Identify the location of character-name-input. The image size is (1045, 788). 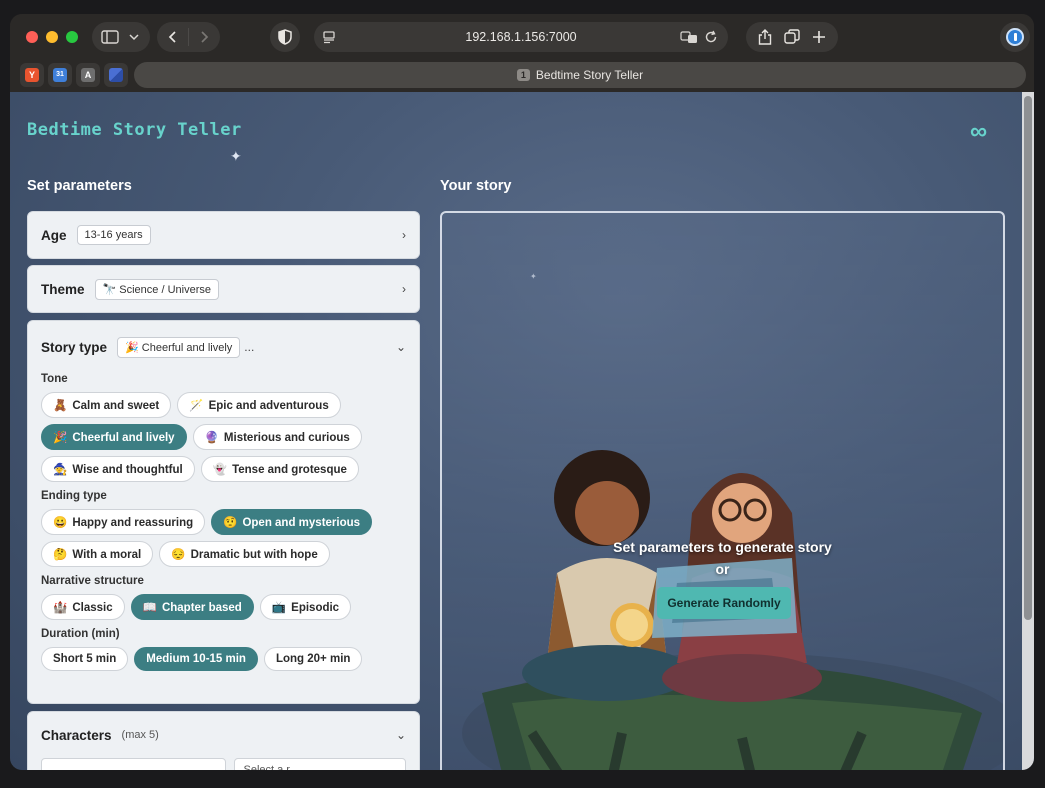
(134, 764).